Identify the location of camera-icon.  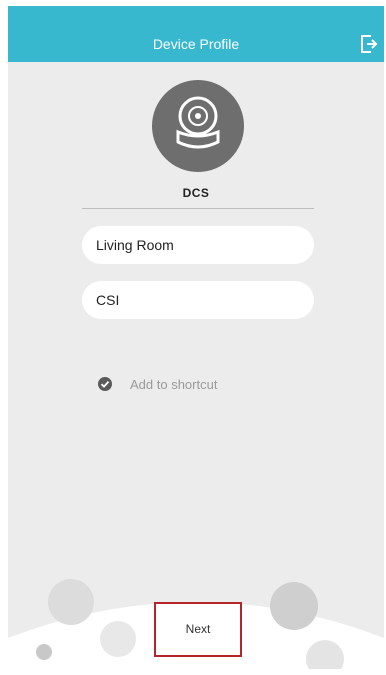
(198, 122).